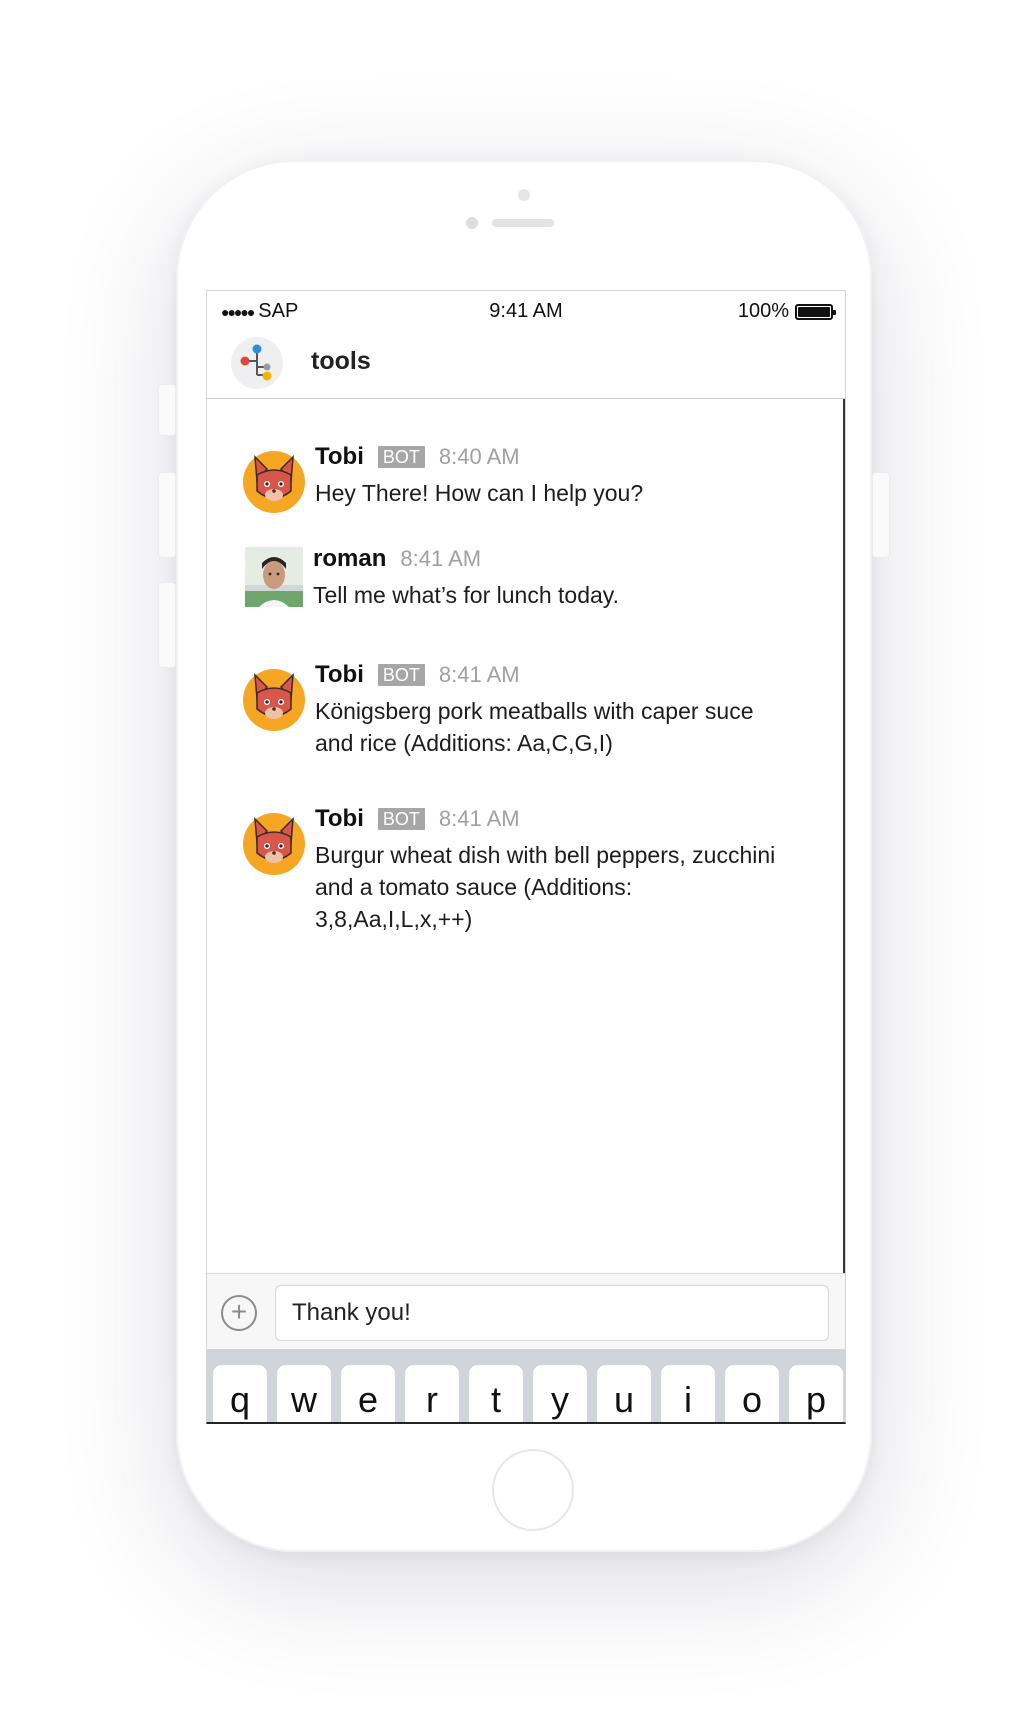  Describe the element at coordinates (239, 1313) in the screenshot. I see `add-attachment-button: +` at that location.